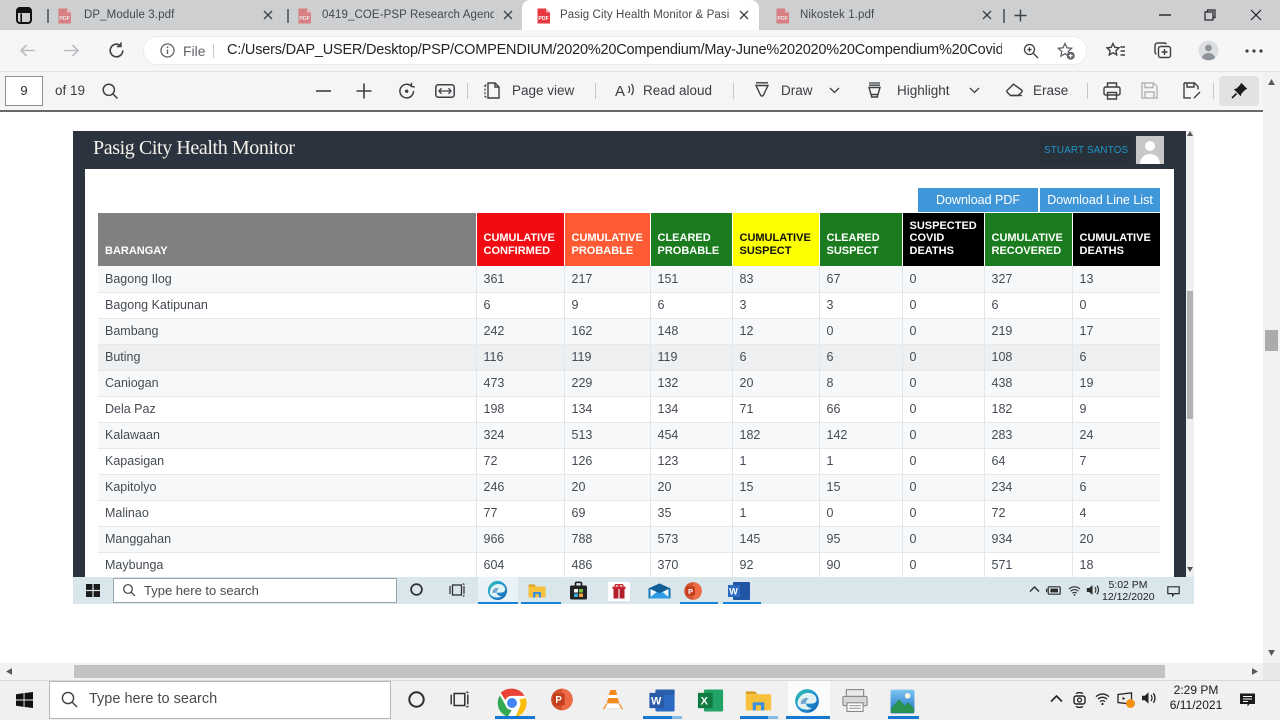  Describe the element at coordinates (620, 91) in the screenshot. I see `svg-text: A` at that location.